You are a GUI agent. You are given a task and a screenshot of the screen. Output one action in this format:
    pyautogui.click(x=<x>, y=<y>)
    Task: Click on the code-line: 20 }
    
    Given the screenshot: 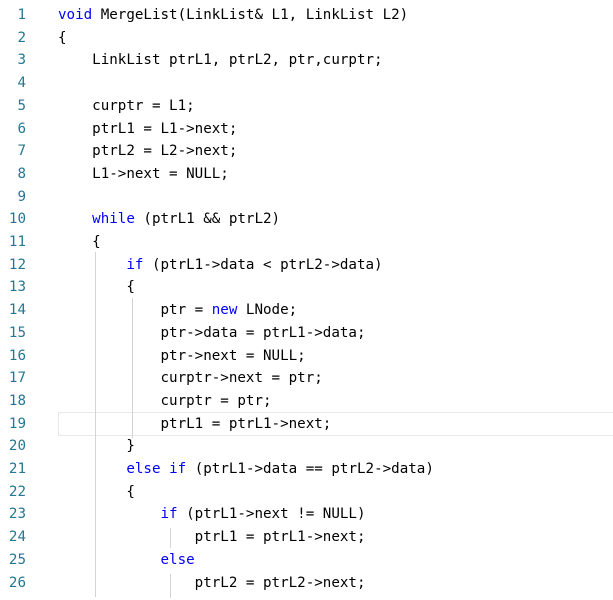 What is the action you would take?
    pyautogui.click(x=306, y=446)
    